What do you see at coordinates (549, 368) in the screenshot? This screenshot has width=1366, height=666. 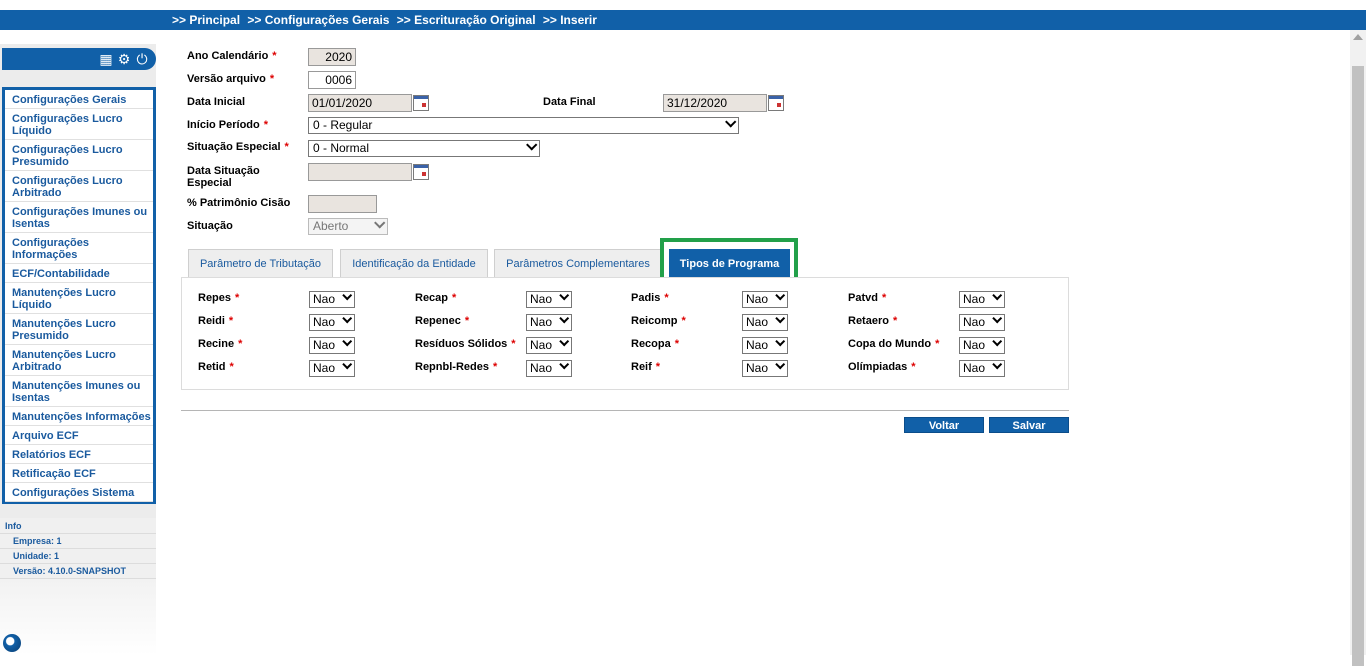 I see `repnbl-redes-select: Nao` at bounding box center [549, 368].